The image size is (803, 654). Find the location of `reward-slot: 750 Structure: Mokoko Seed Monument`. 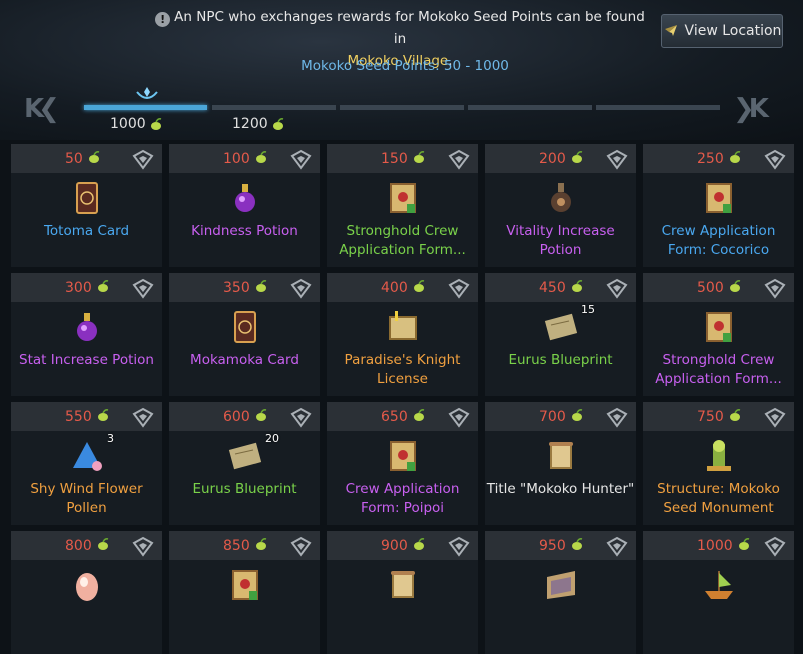

reward-slot: 750 Structure: Mokoko Seed Monument is located at coordinates (718, 463).